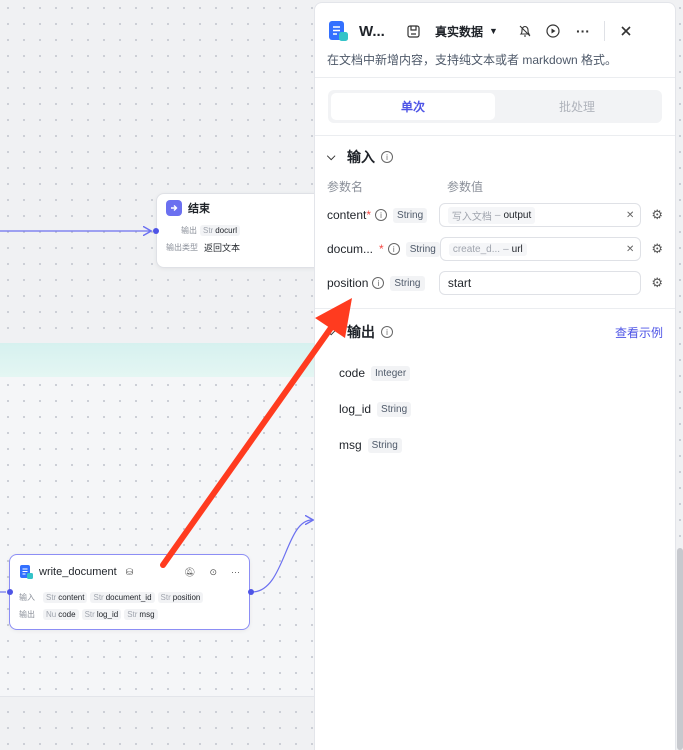  What do you see at coordinates (495, 157) in the screenshot?
I see `input-section-header: ⌵ 输入 i` at bounding box center [495, 157].